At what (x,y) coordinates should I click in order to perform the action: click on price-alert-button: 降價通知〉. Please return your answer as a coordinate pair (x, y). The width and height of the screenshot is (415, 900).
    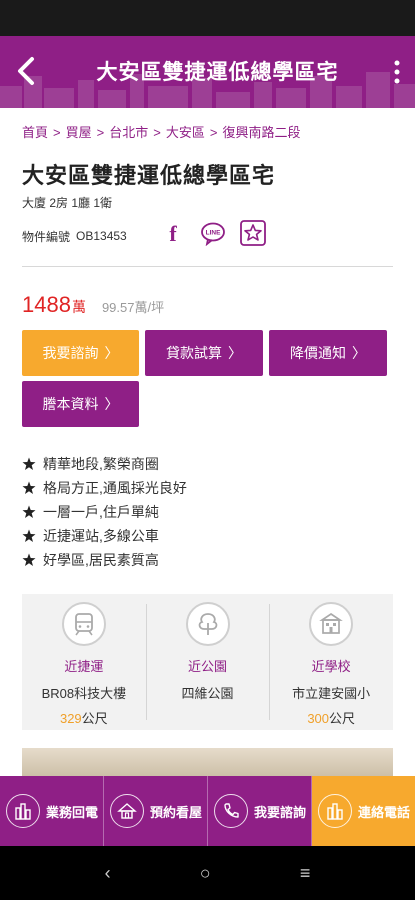
    Looking at the image, I should click on (328, 353).